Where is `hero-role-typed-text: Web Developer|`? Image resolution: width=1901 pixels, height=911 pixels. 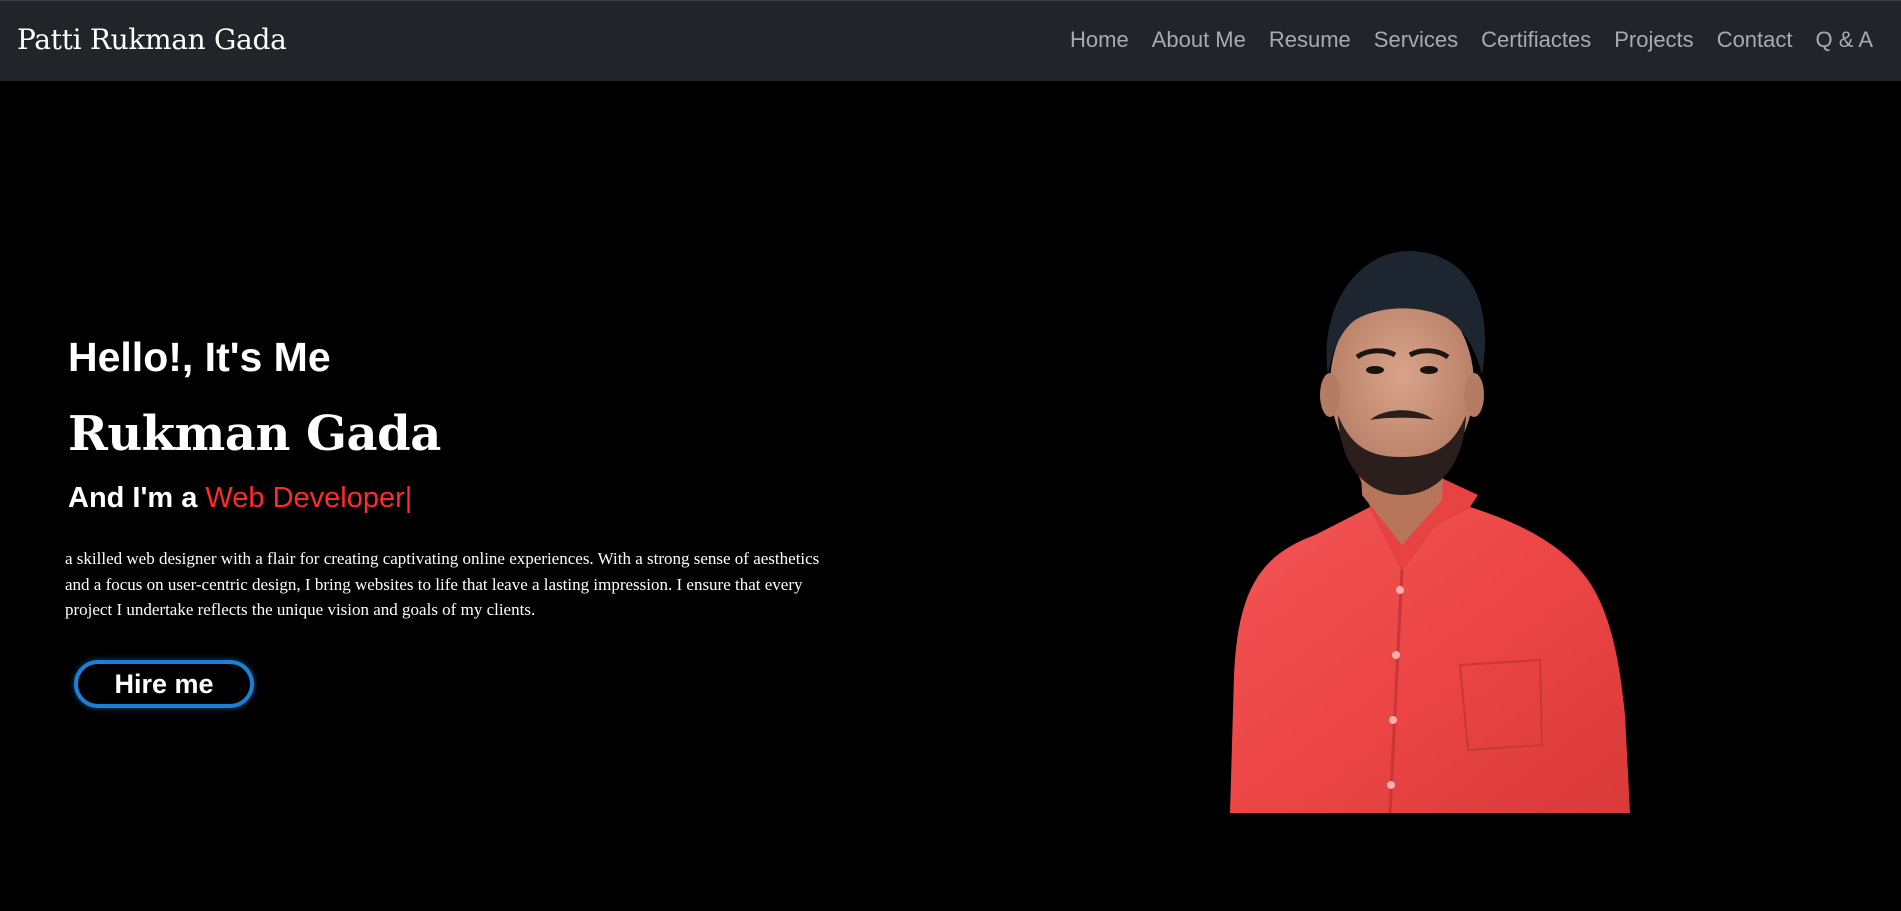
hero-role-typed-text: Web Developer| is located at coordinates (309, 498).